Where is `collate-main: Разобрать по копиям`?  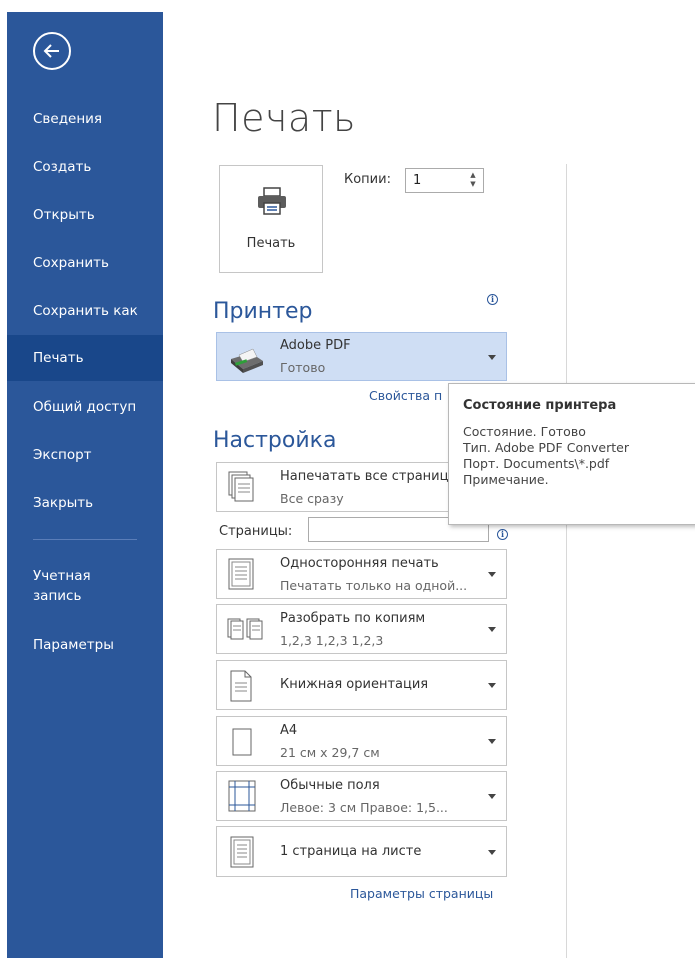
collate-main: Разобрать по копиям is located at coordinates (353, 618).